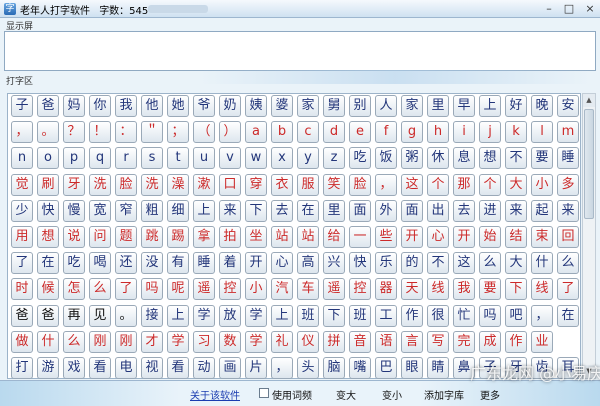  Describe the element at coordinates (178, 210) in the screenshot. I see `key-4-6: 细` at that location.